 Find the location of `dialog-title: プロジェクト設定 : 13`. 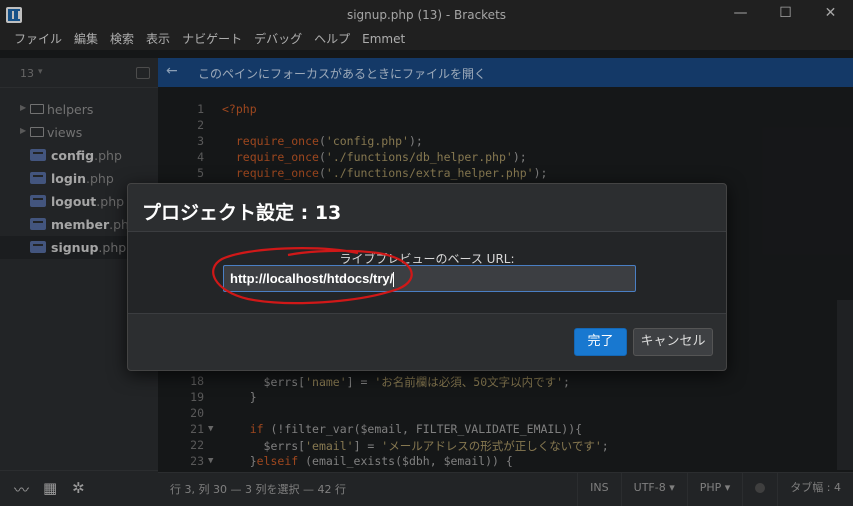

dialog-title: プロジェクト設定 : 13 is located at coordinates (242, 213).